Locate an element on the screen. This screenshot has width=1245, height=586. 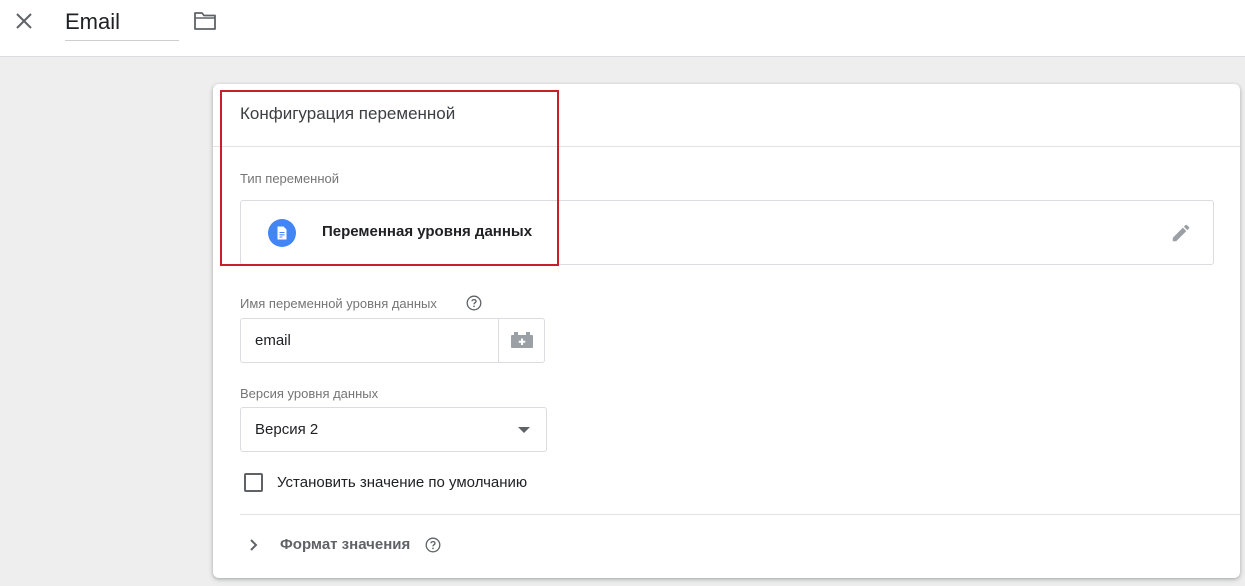
default-value-checkbox is located at coordinates (253, 482).